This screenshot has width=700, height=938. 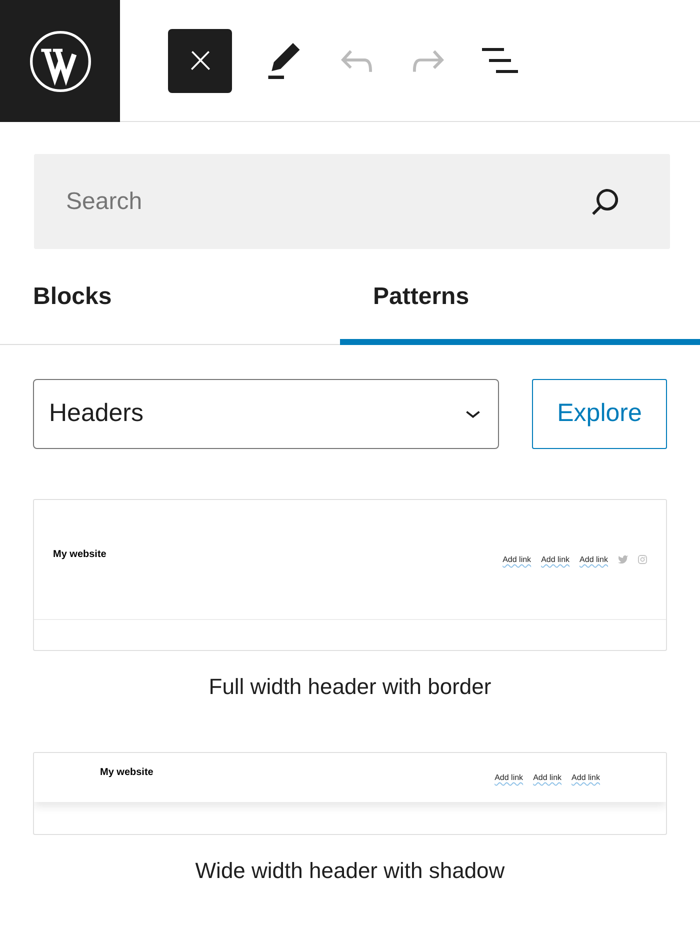 I want to click on logo-button, so click(x=60, y=61).